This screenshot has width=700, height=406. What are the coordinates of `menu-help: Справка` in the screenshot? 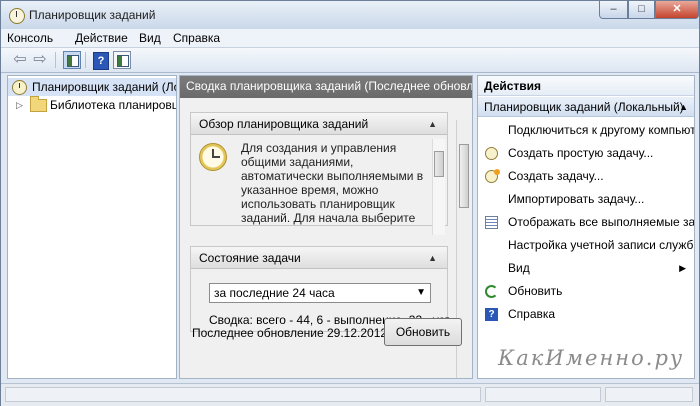 It's located at (196, 38).